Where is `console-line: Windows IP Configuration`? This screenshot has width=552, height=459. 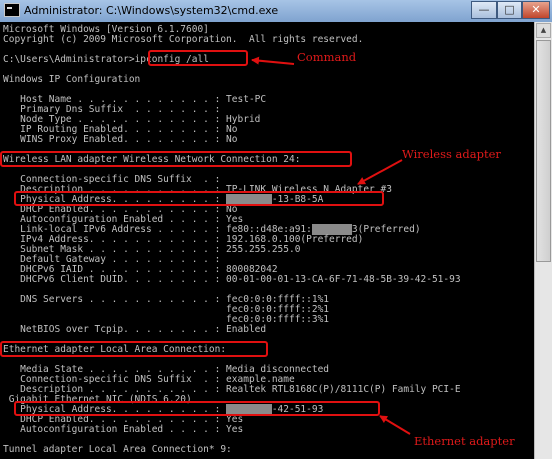
console-line: Windows IP Configuration is located at coordinates (72, 79).